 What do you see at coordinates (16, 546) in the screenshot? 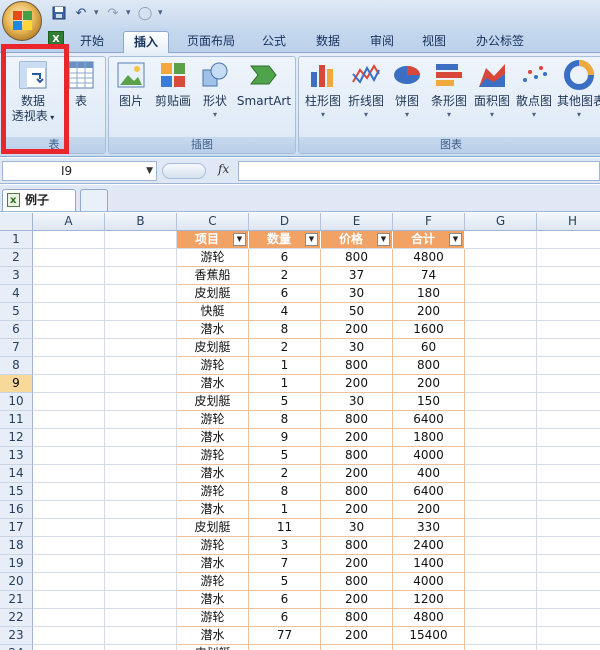
I see `row-header: 18` at bounding box center [16, 546].